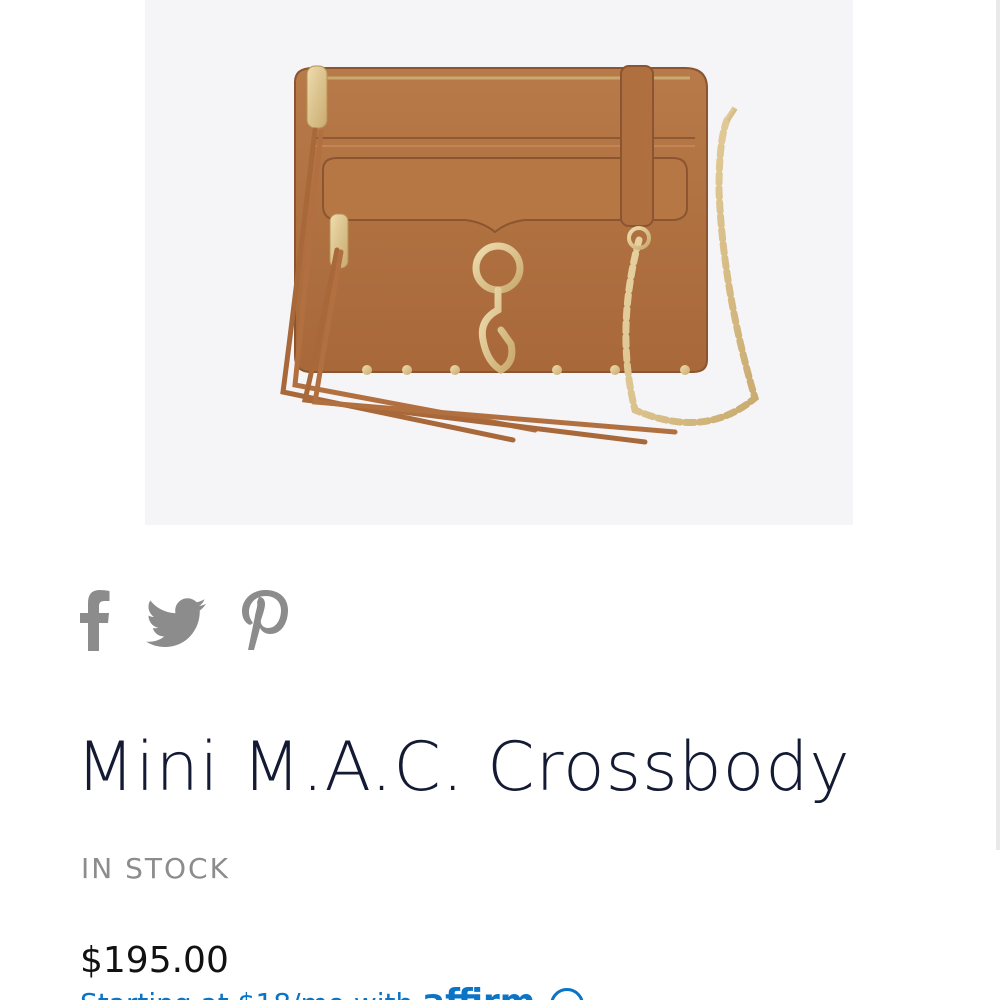 This screenshot has height=1000, width=1000. Describe the element at coordinates (176, 623) in the screenshot. I see `twitter-icon` at that location.